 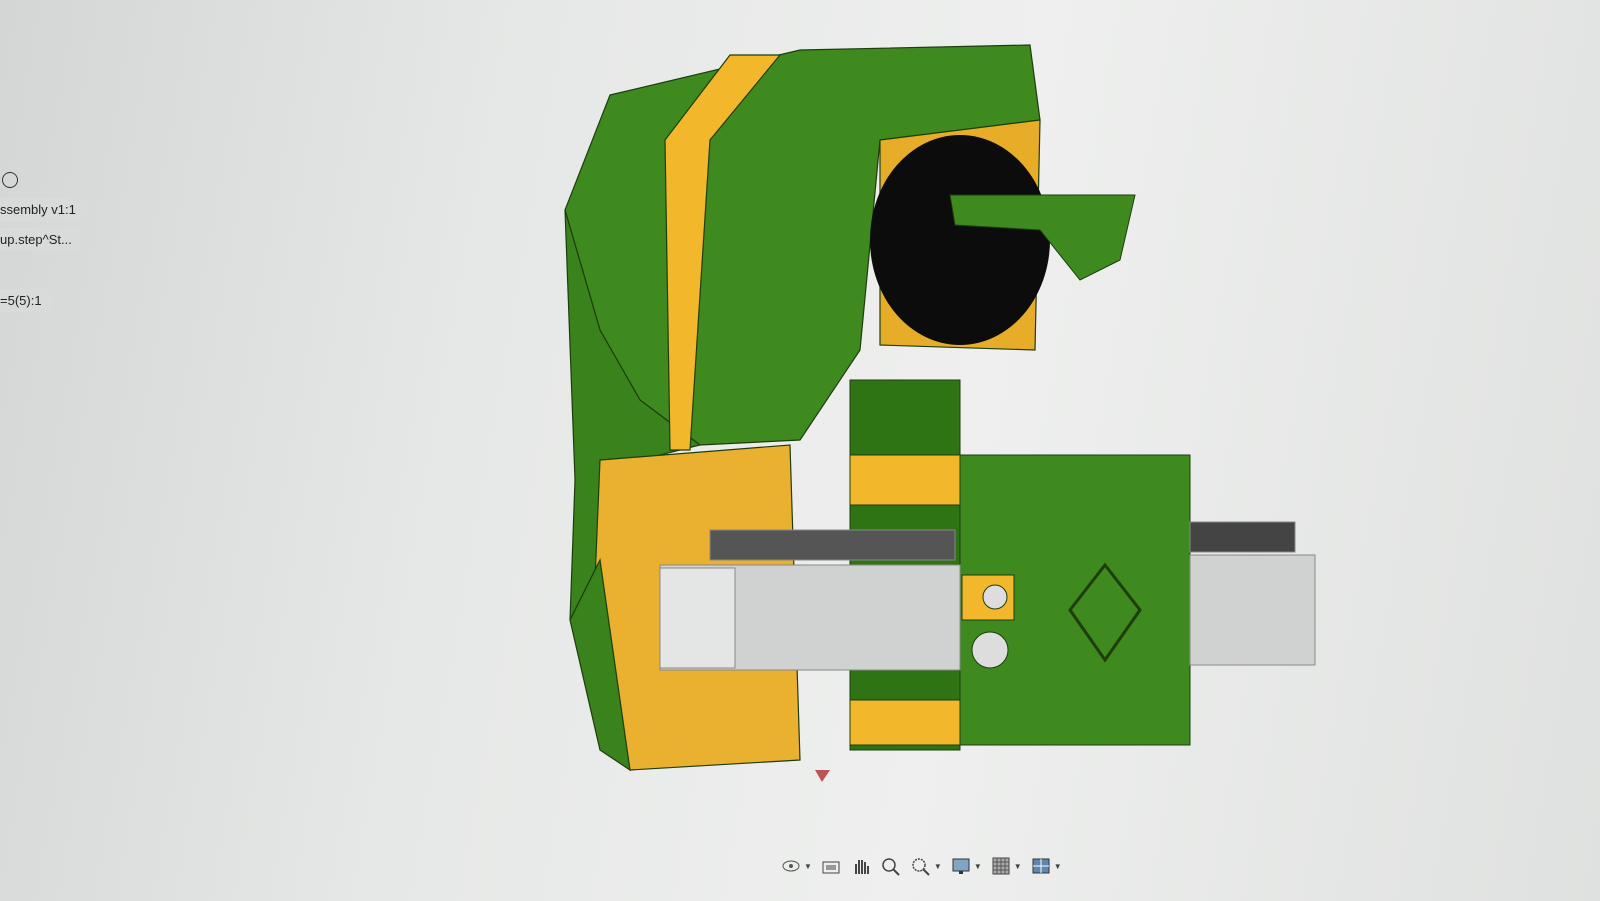 I want to click on navigation-bar: ▼ ▼ ▼ ▼ ▼, so click(x=921, y=866).